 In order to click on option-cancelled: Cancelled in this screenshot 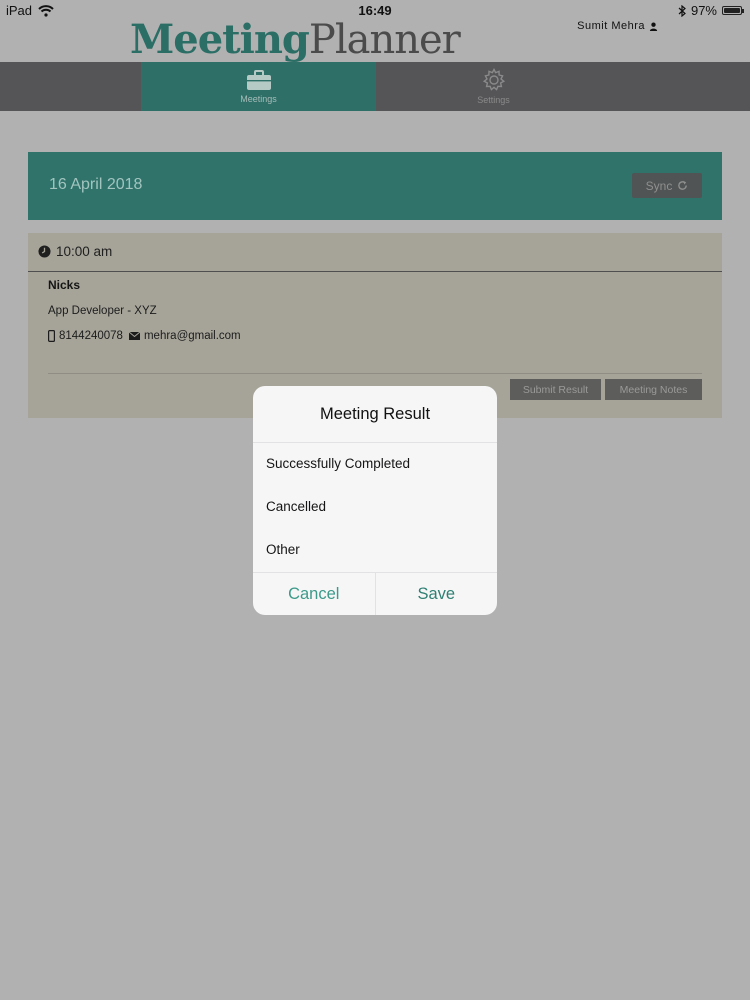, I will do `click(375, 506)`.